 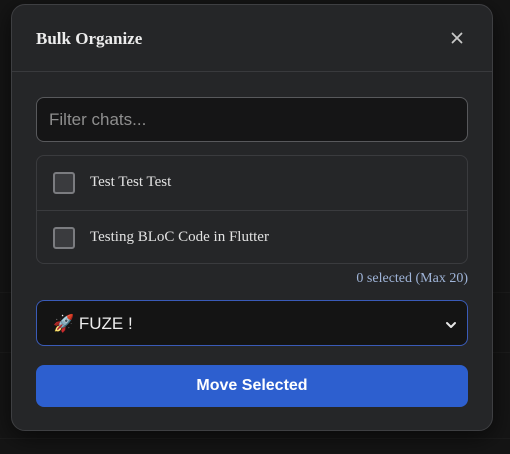 What do you see at coordinates (252, 386) in the screenshot?
I see `move-selected-button: Move Selected` at bounding box center [252, 386].